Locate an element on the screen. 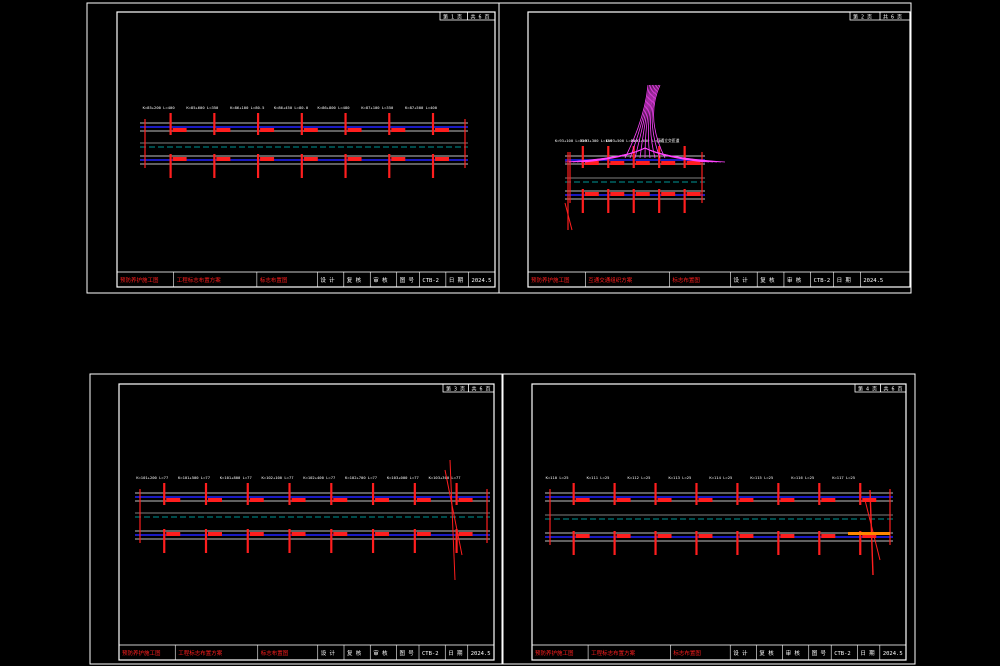  station-annotation: K=113 L=25 is located at coordinates (679, 477).